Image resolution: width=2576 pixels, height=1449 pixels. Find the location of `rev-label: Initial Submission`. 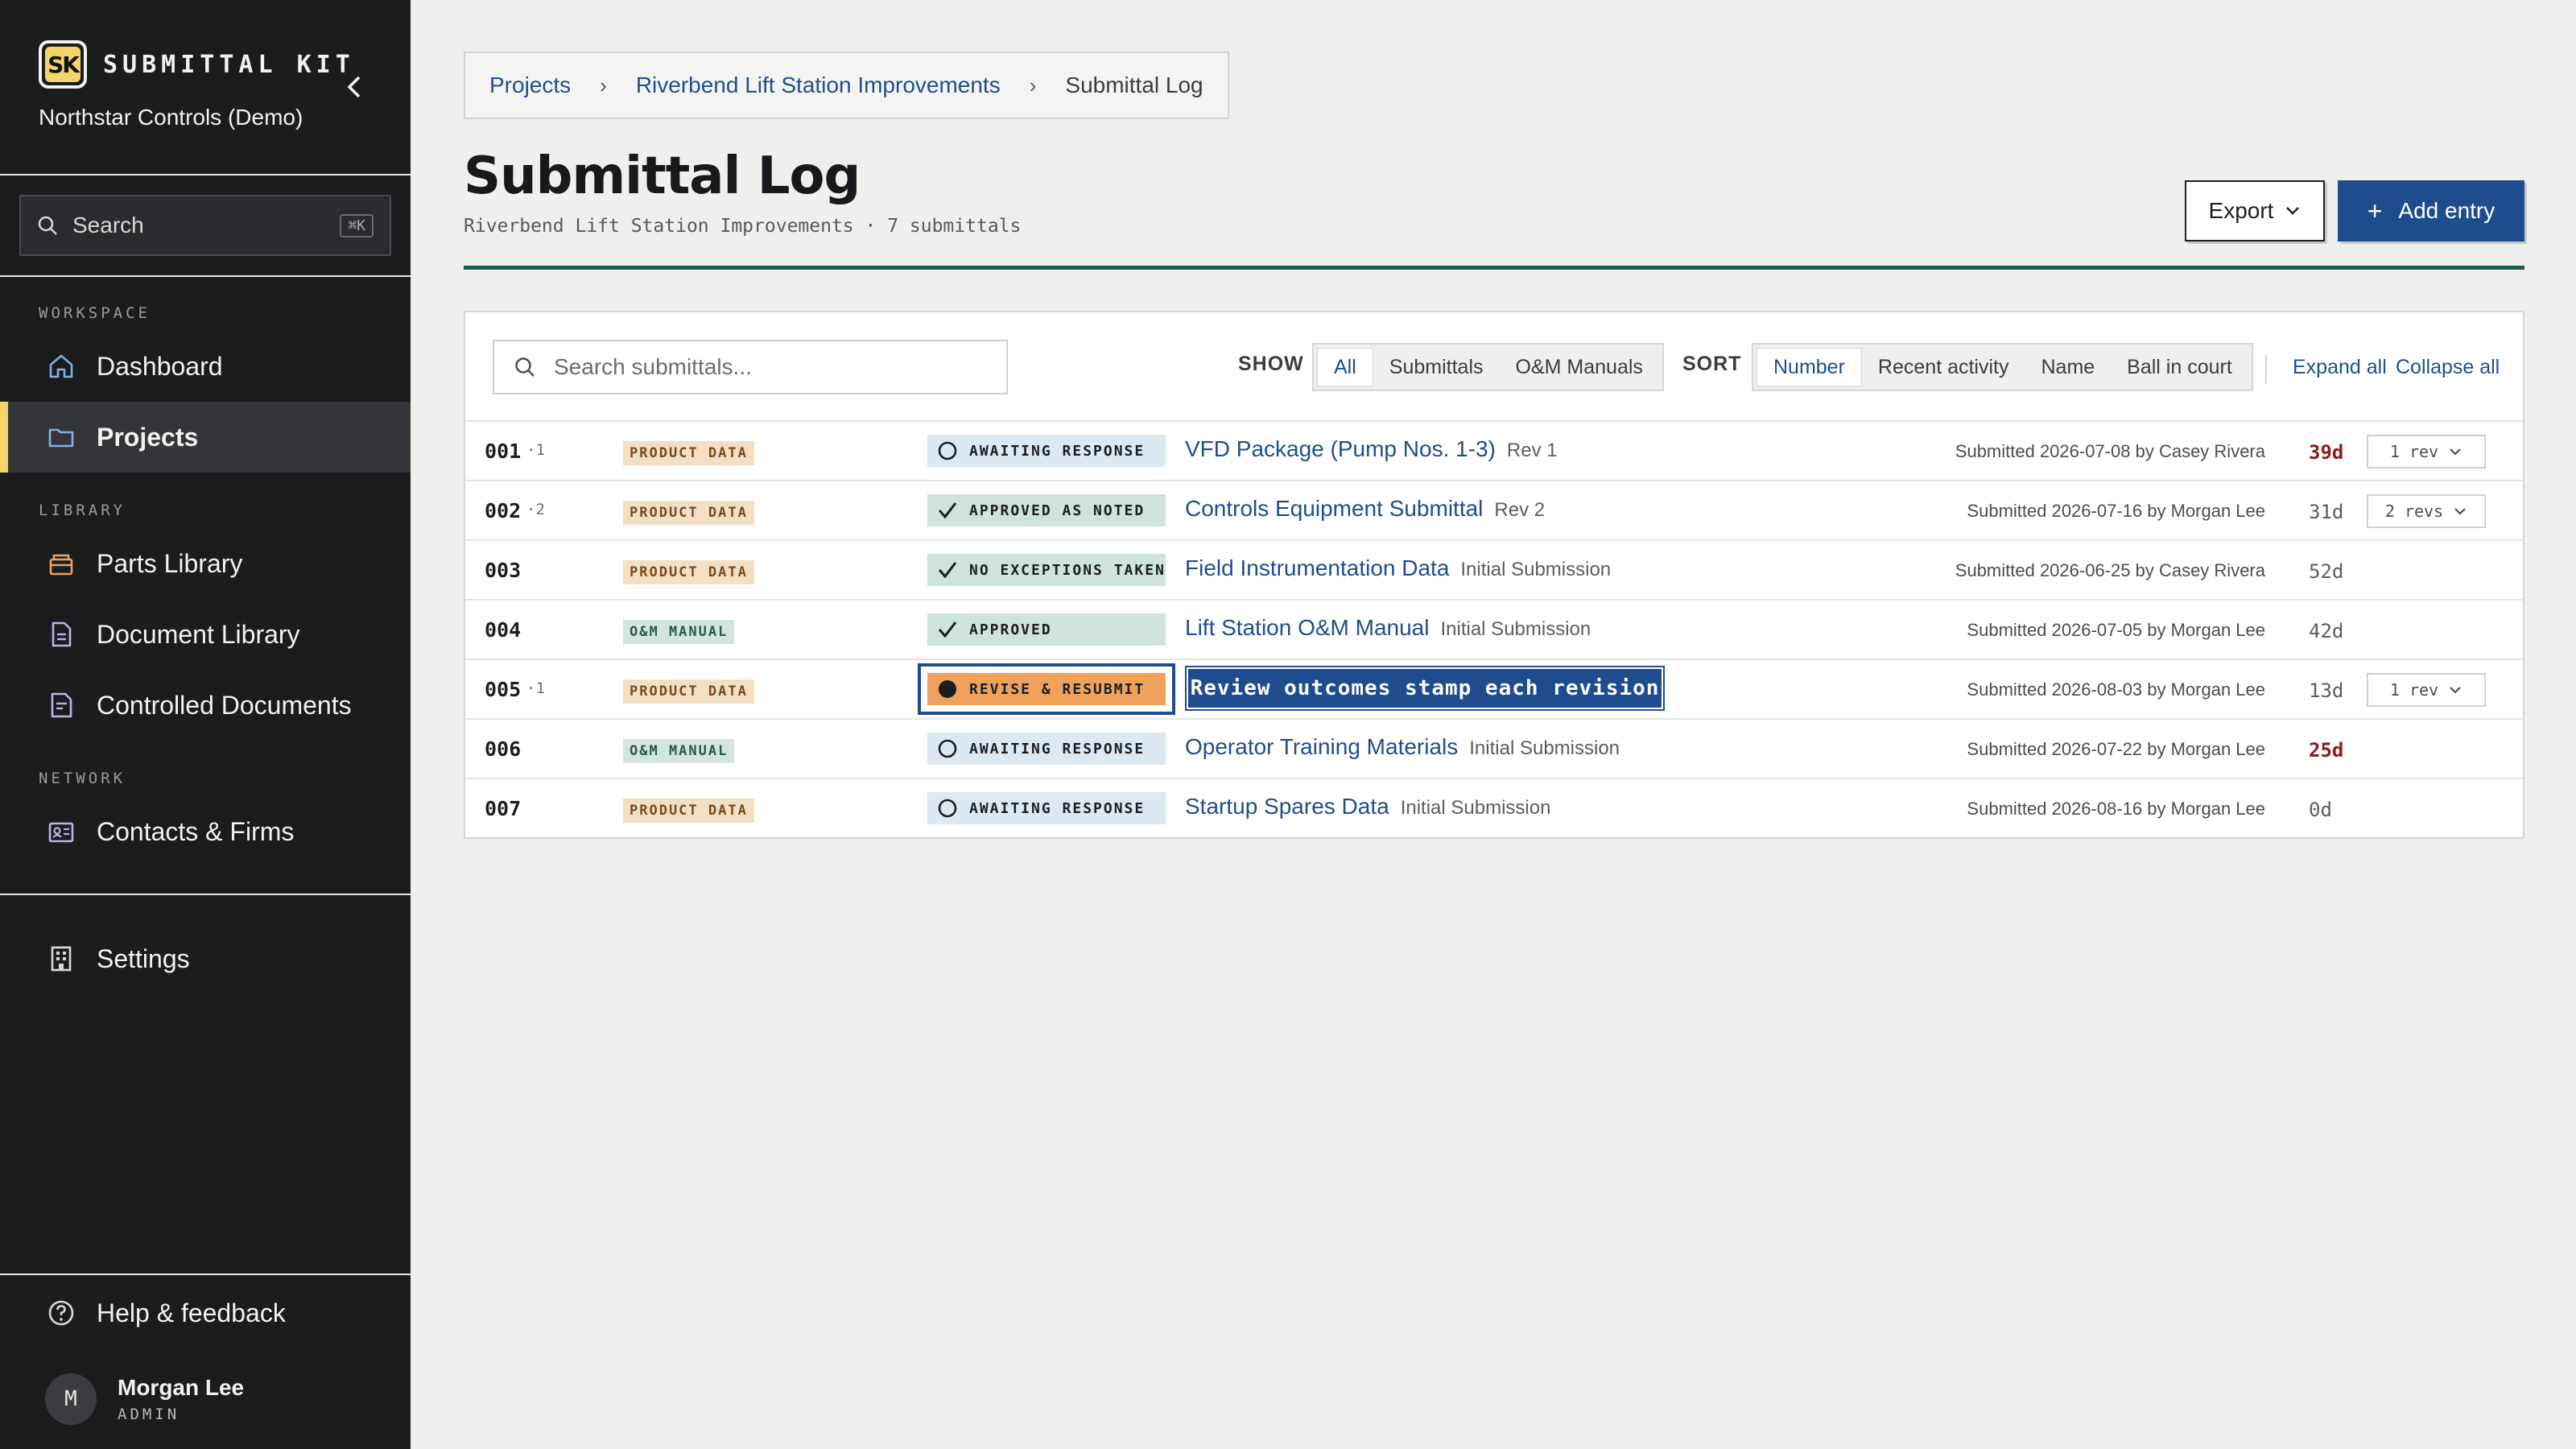

rev-label: Initial Submission is located at coordinates (1475, 808).